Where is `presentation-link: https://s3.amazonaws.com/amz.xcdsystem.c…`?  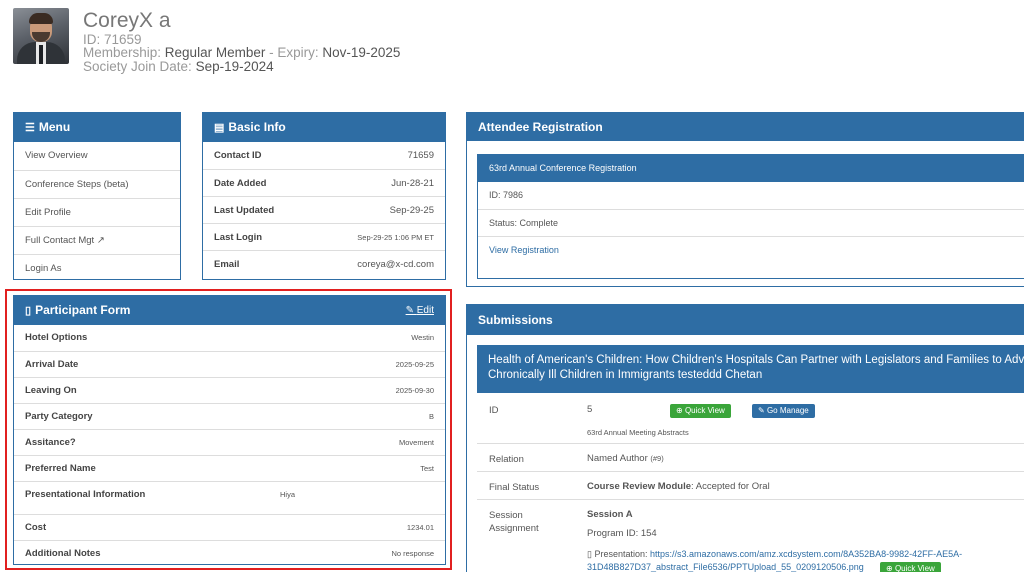 presentation-link: https://s3.amazonaws.com/amz.xcdsystem.c… is located at coordinates (806, 554).